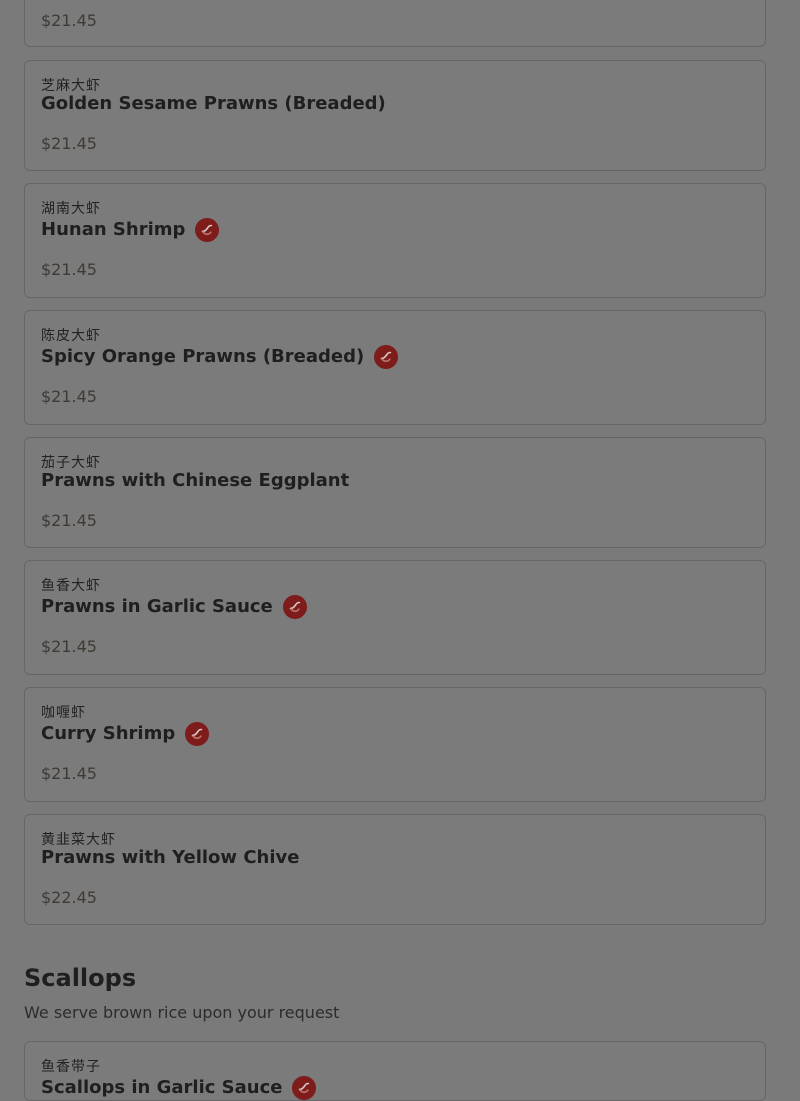  I want to click on menu-item-name-row: Prawns in Garlic Sauce, so click(174, 607).